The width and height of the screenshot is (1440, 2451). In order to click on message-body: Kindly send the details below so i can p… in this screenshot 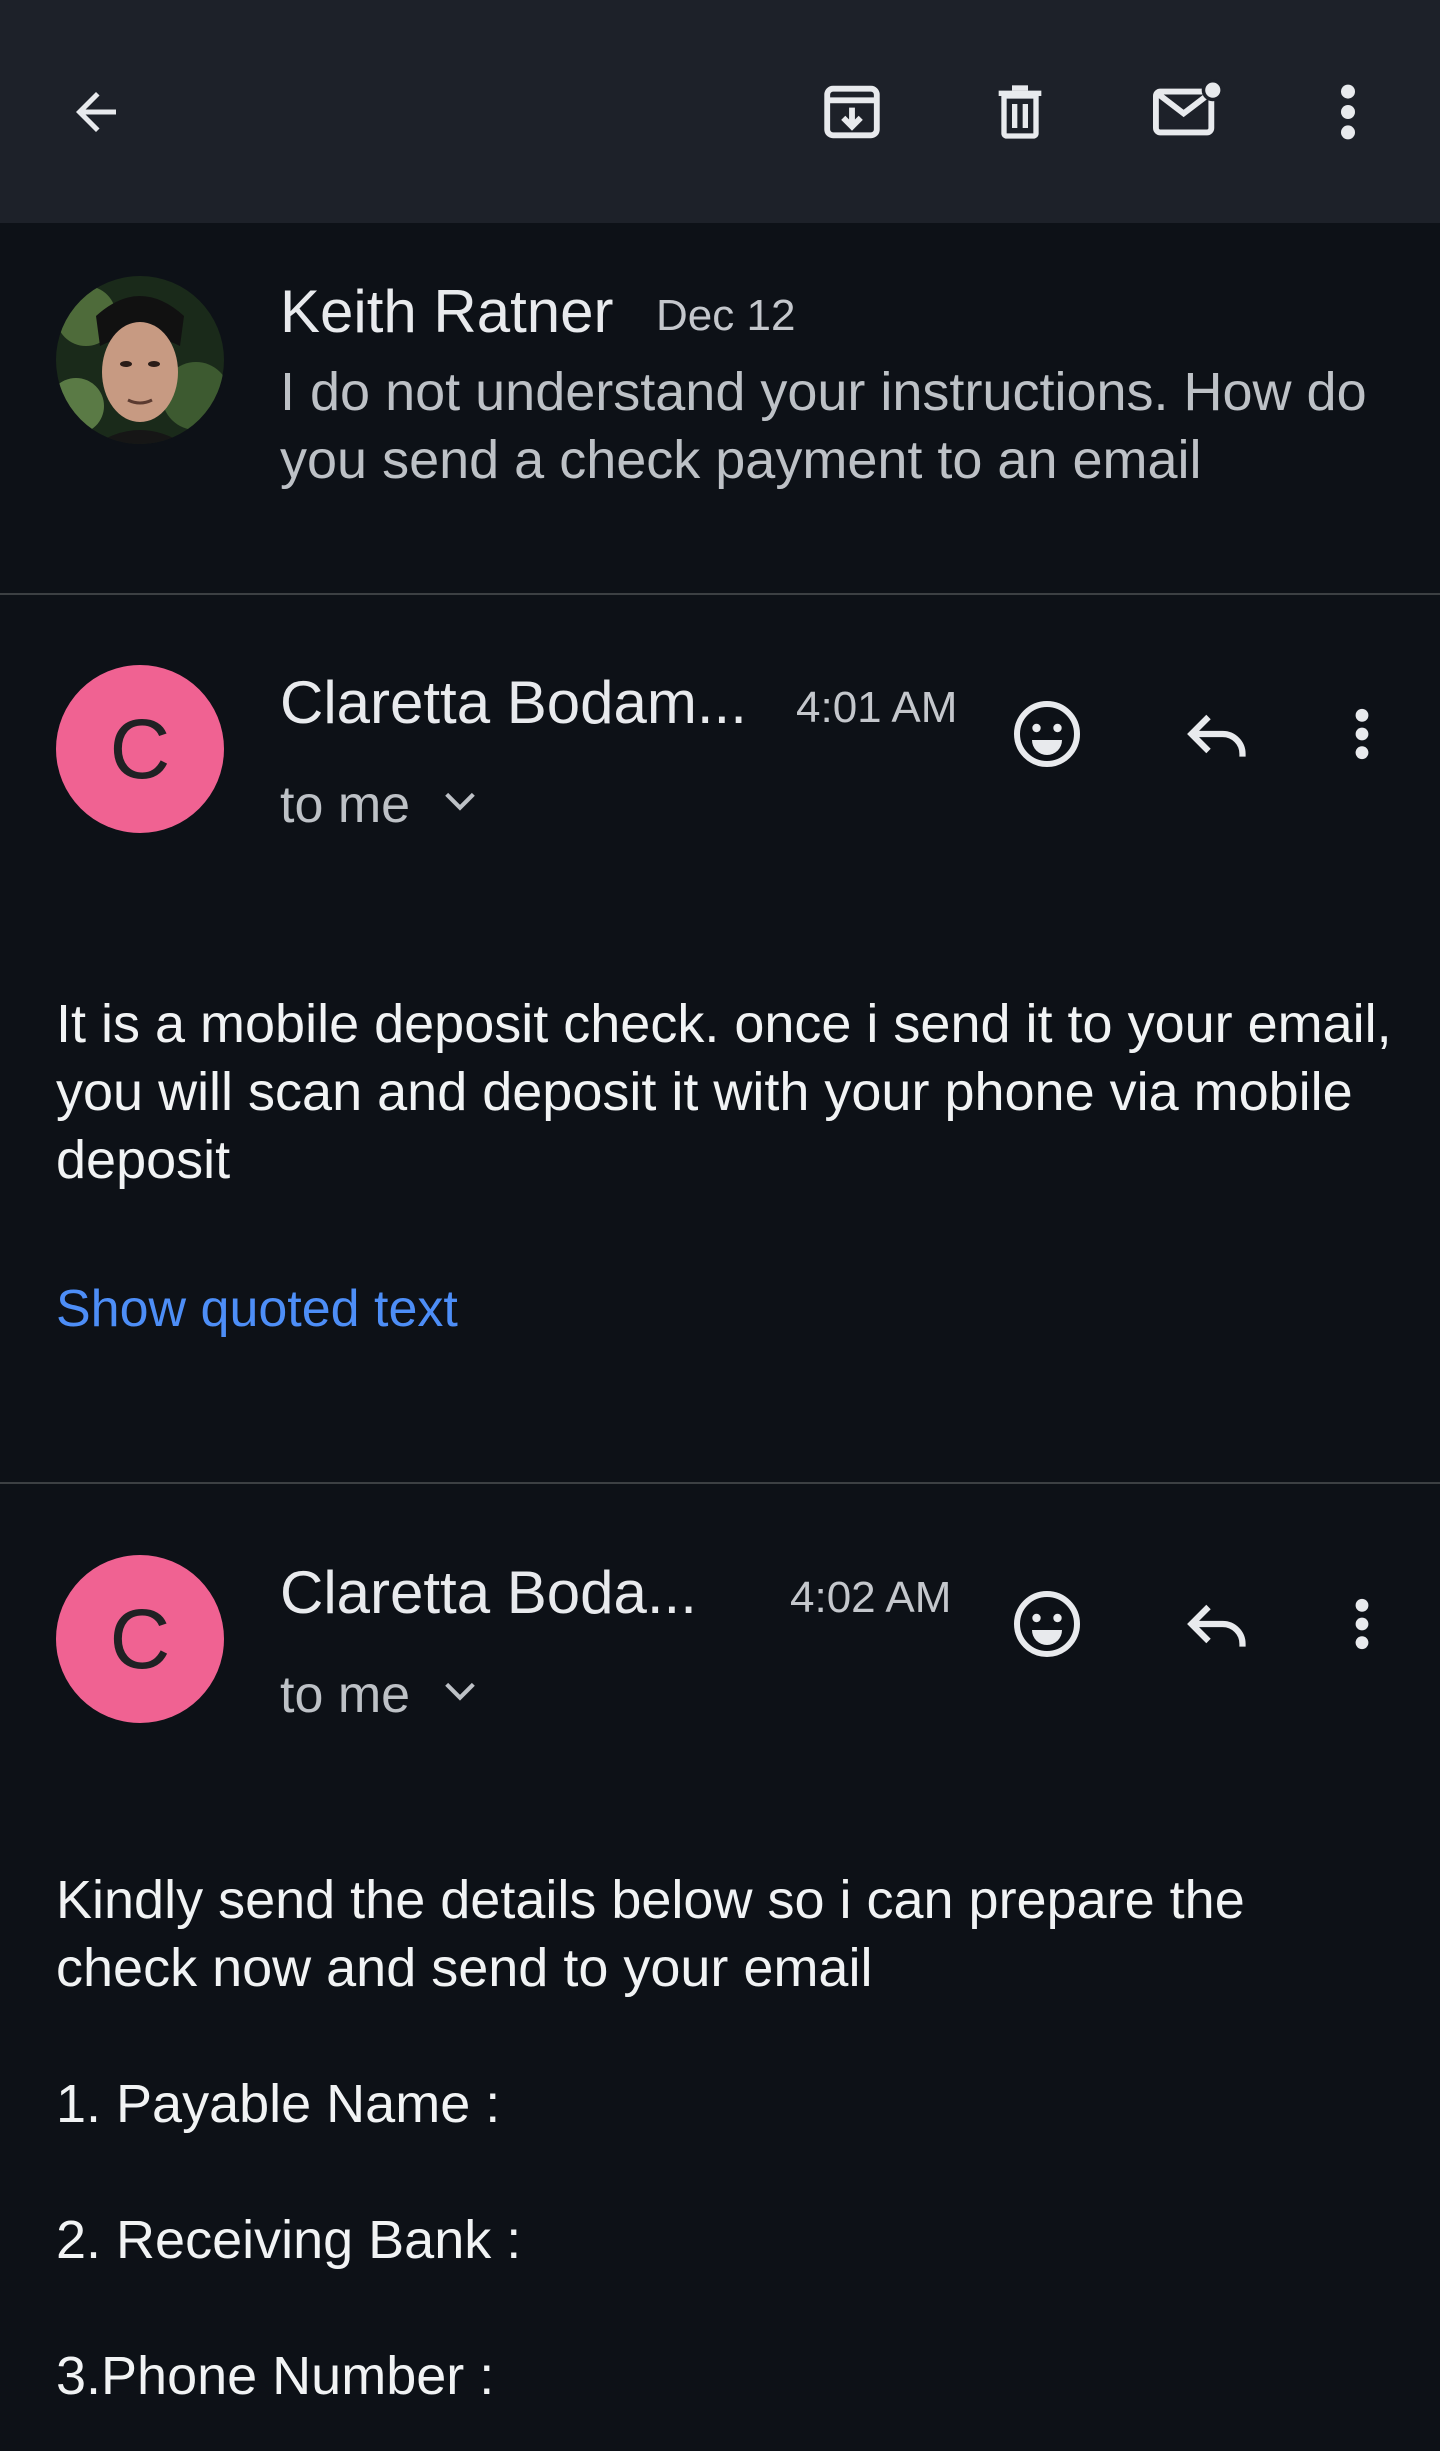, I will do `click(650, 1934)`.